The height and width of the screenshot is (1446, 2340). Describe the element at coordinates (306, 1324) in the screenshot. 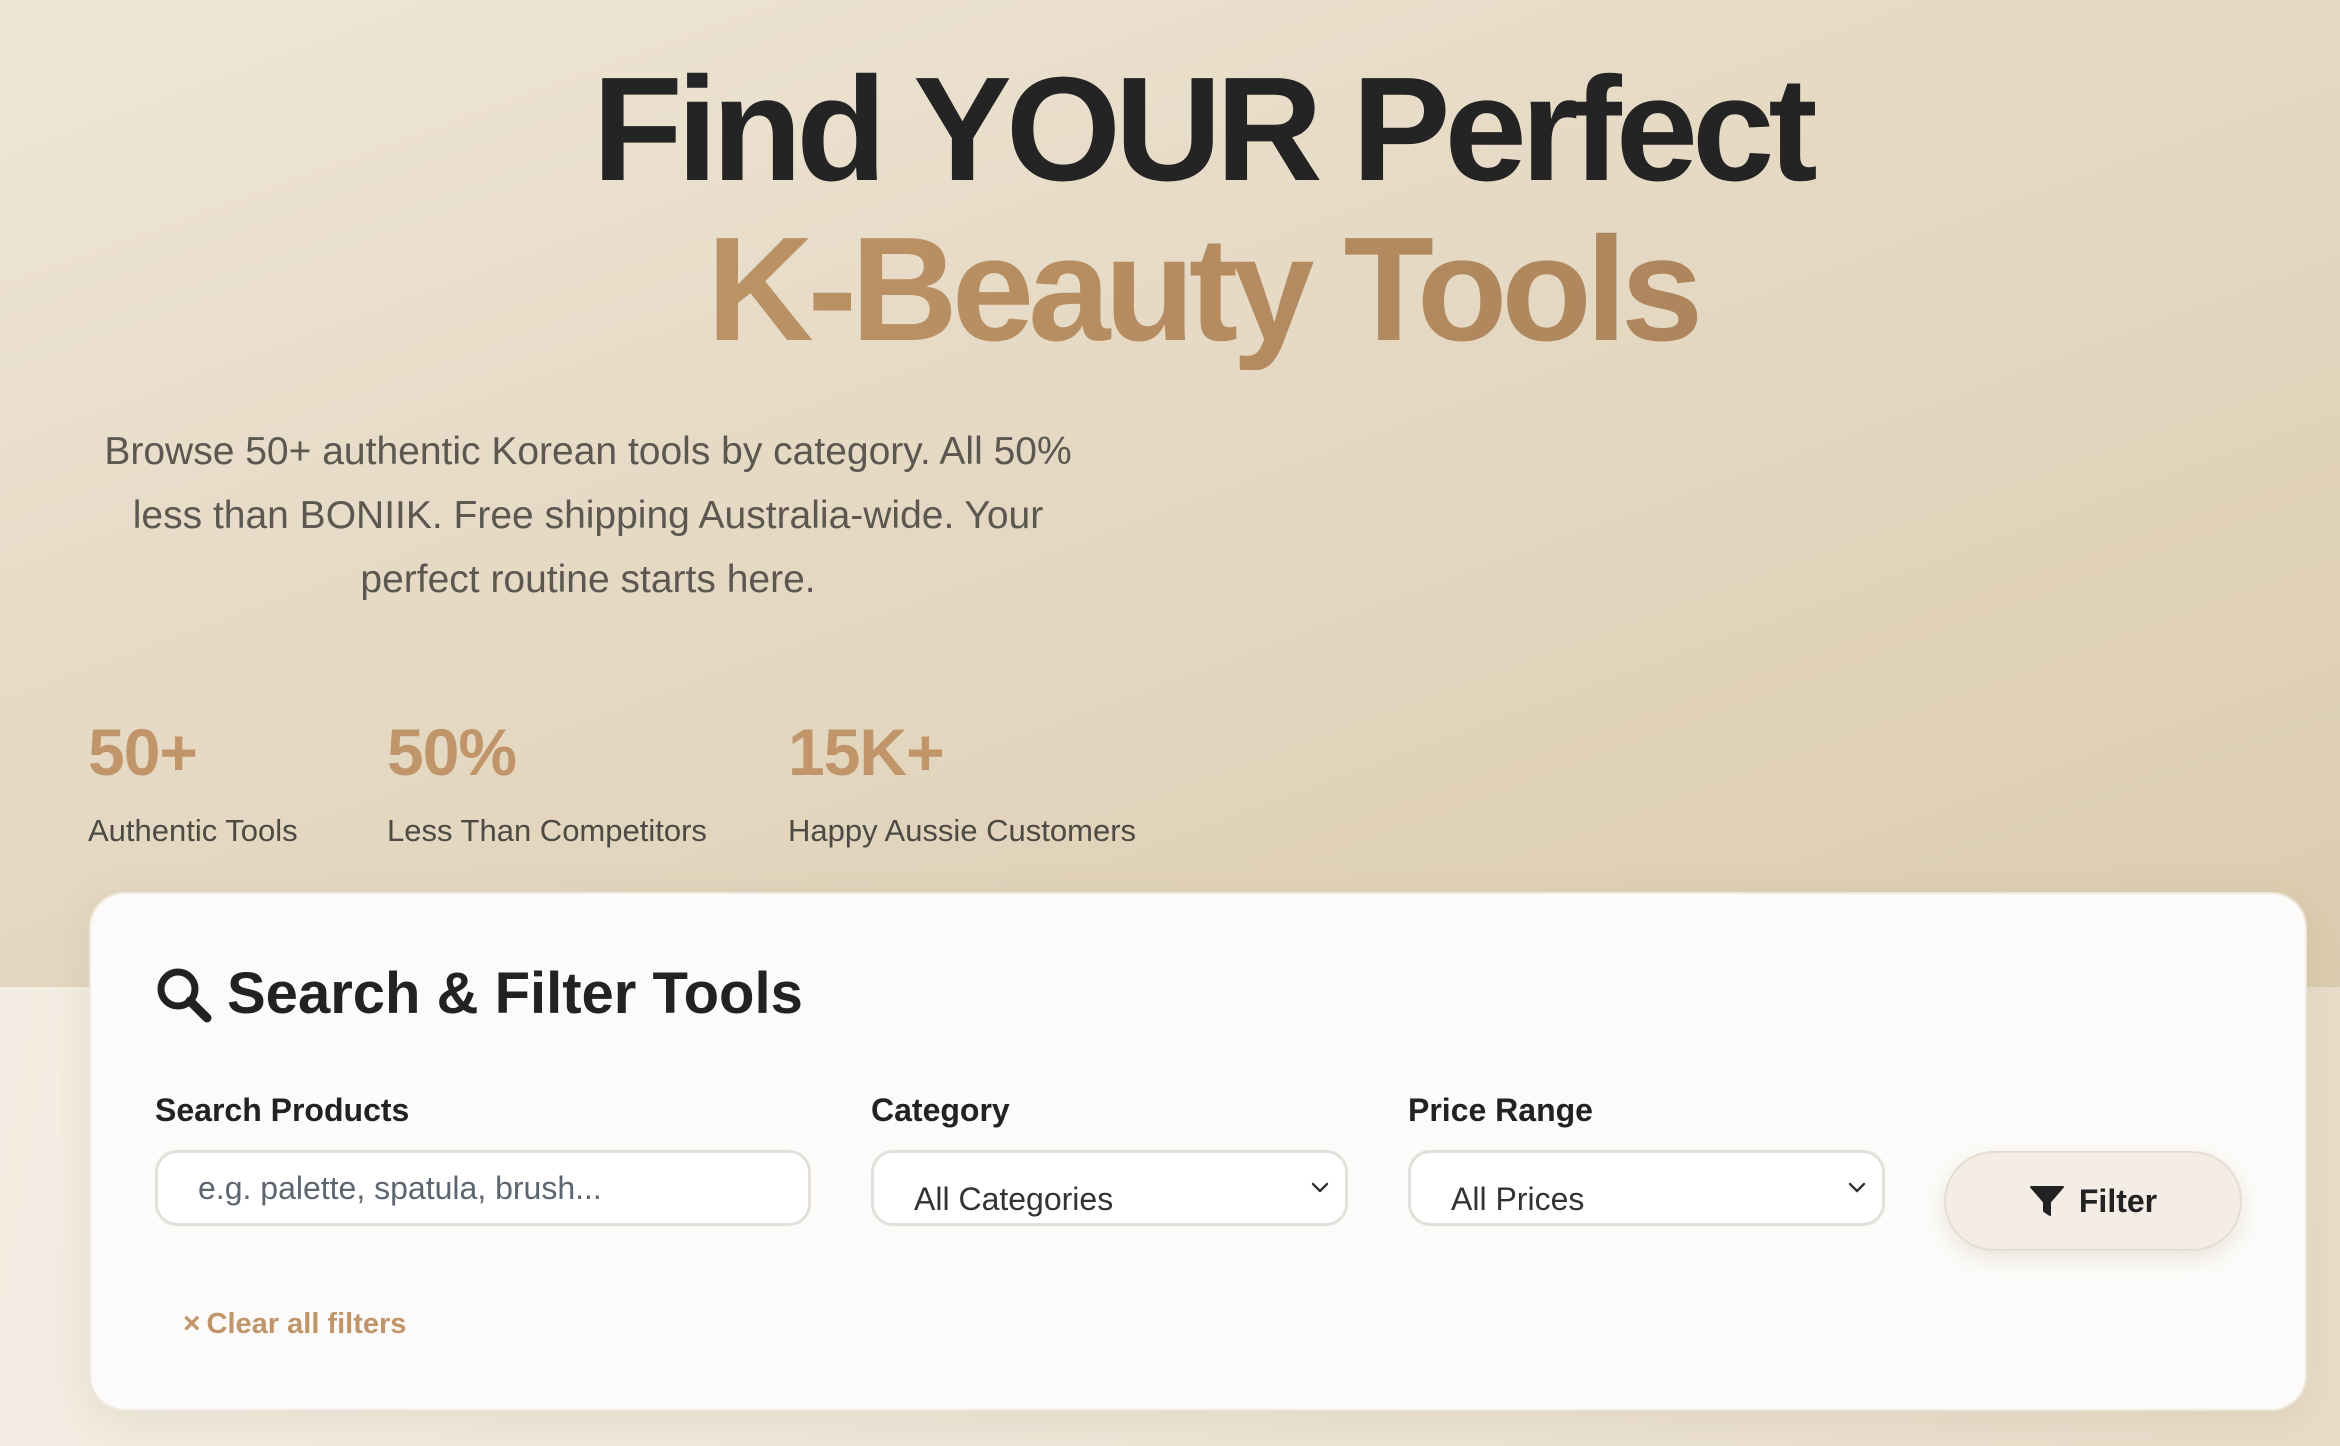

I see `clear-filters-label: Clear all filters` at that location.